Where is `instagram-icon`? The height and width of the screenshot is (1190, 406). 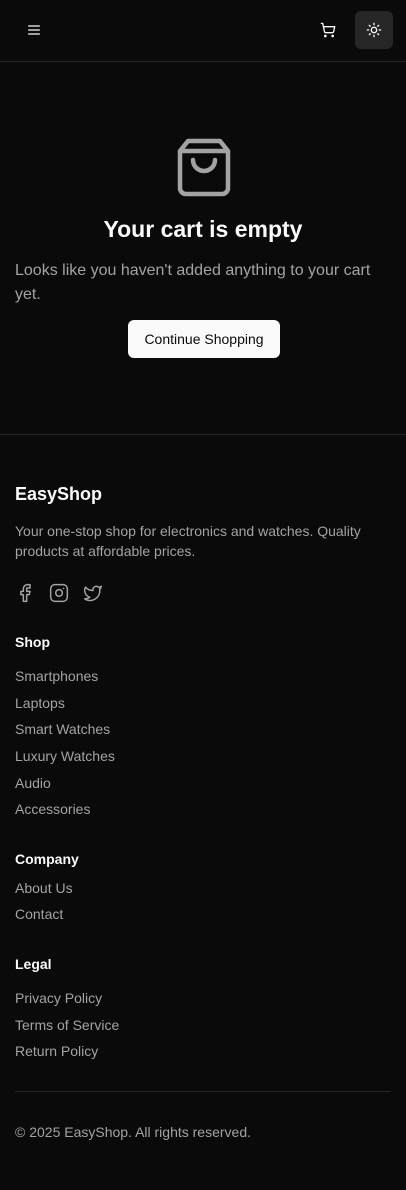
instagram-icon is located at coordinates (59, 593).